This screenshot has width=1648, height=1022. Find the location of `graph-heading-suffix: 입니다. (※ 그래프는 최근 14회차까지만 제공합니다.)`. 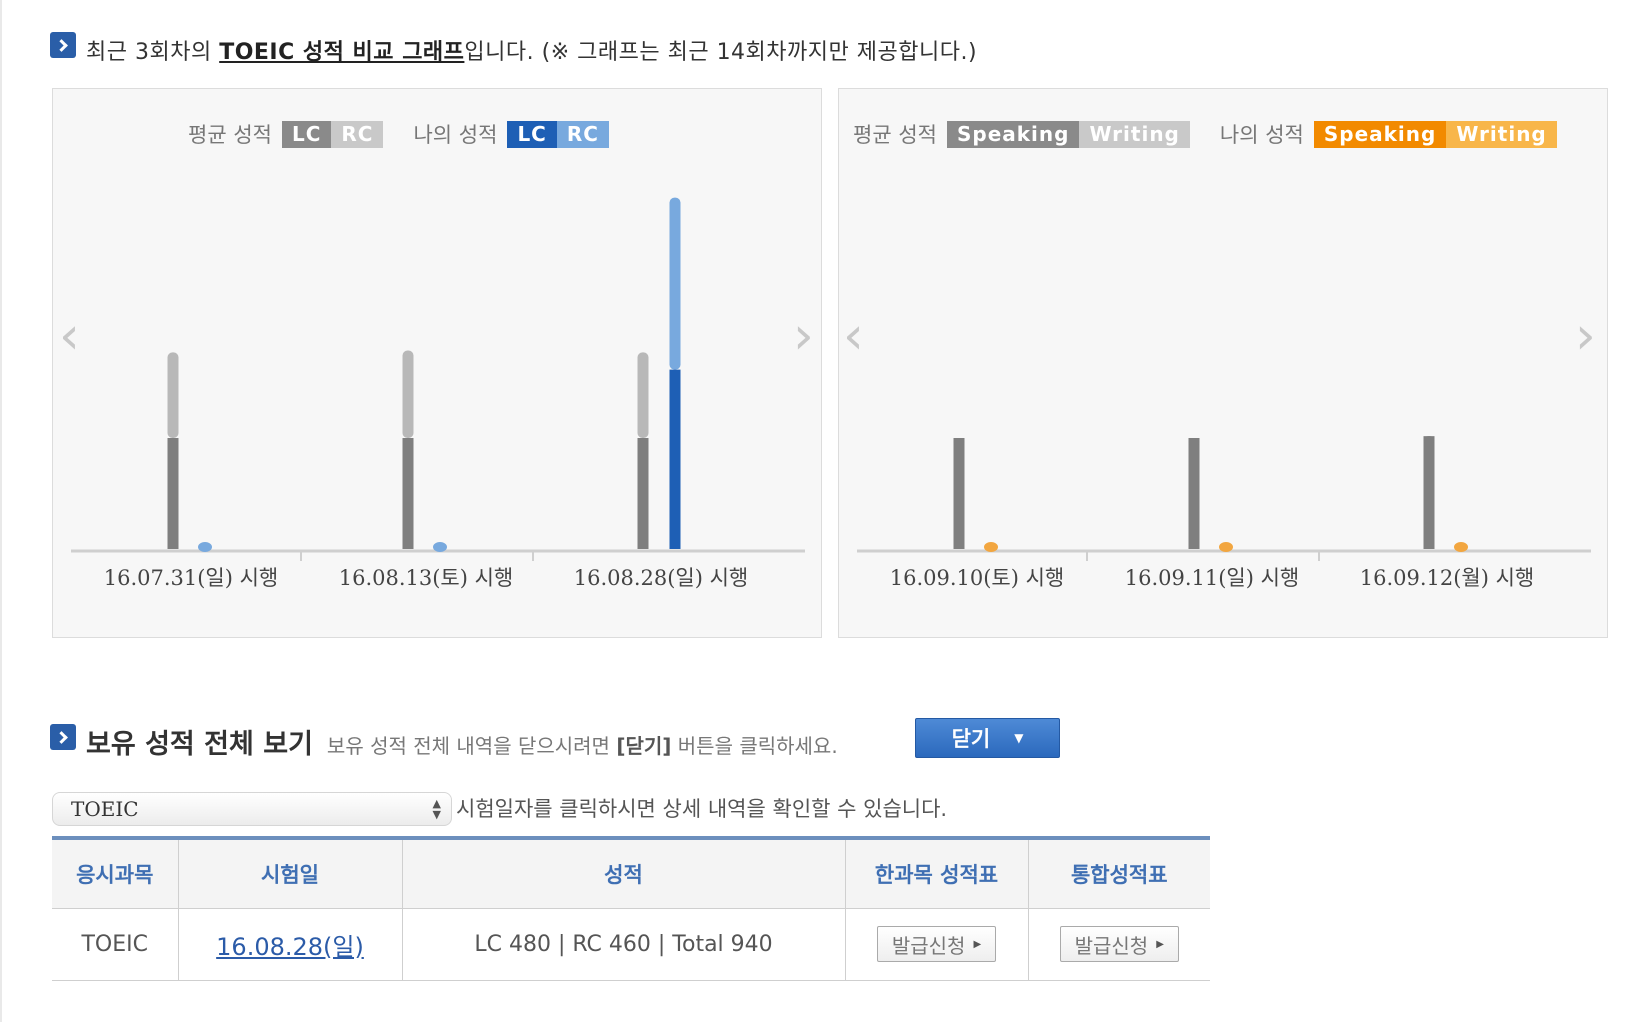

graph-heading-suffix: 입니다. (※ 그래프는 최근 14회차까지만 제공합니다.) is located at coordinates (721, 52).